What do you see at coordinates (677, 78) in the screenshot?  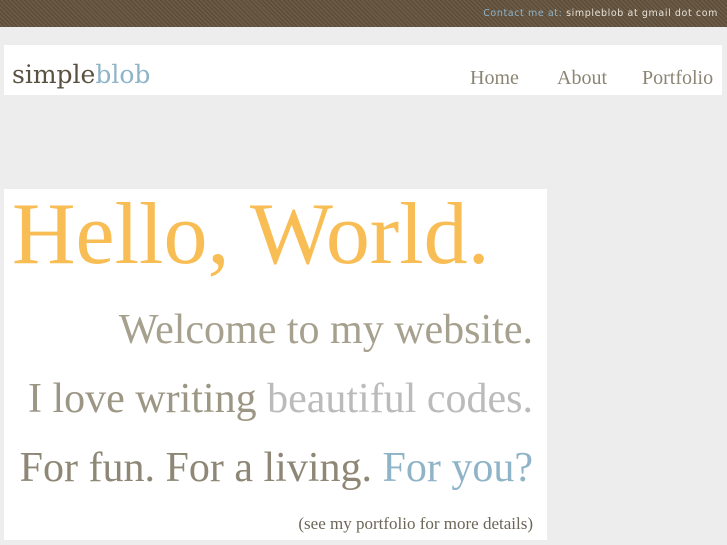 I see `nav-portfolio-link: Portfolio` at bounding box center [677, 78].